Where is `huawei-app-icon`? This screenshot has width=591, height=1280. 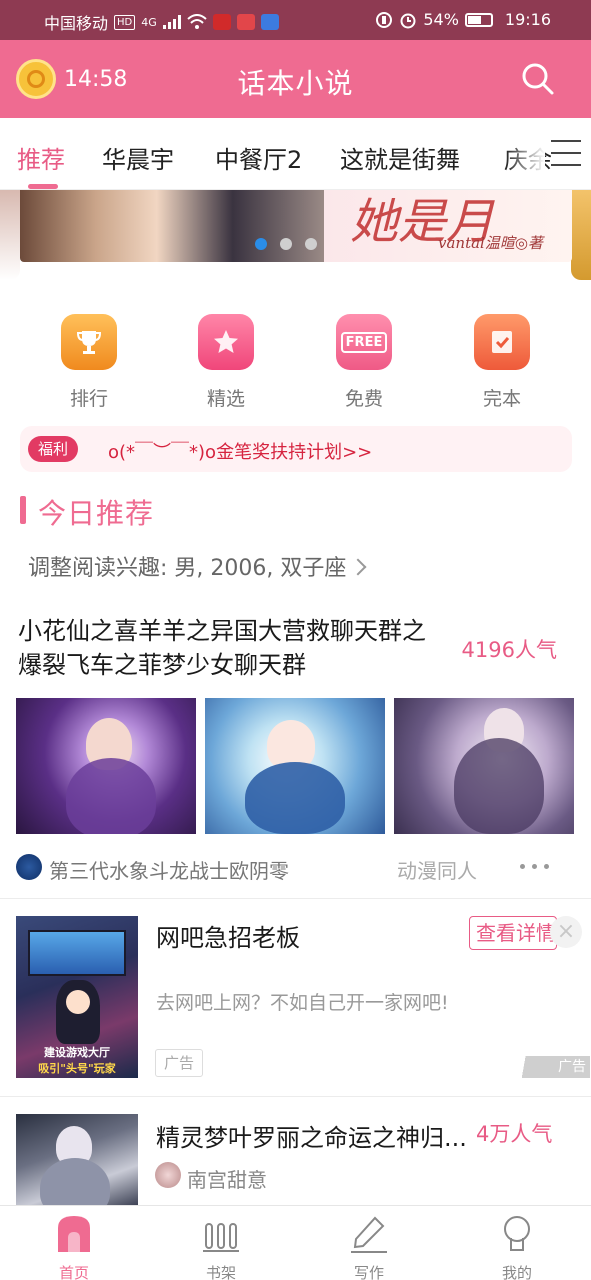
huawei-app-icon is located at coordinates (245, 22).